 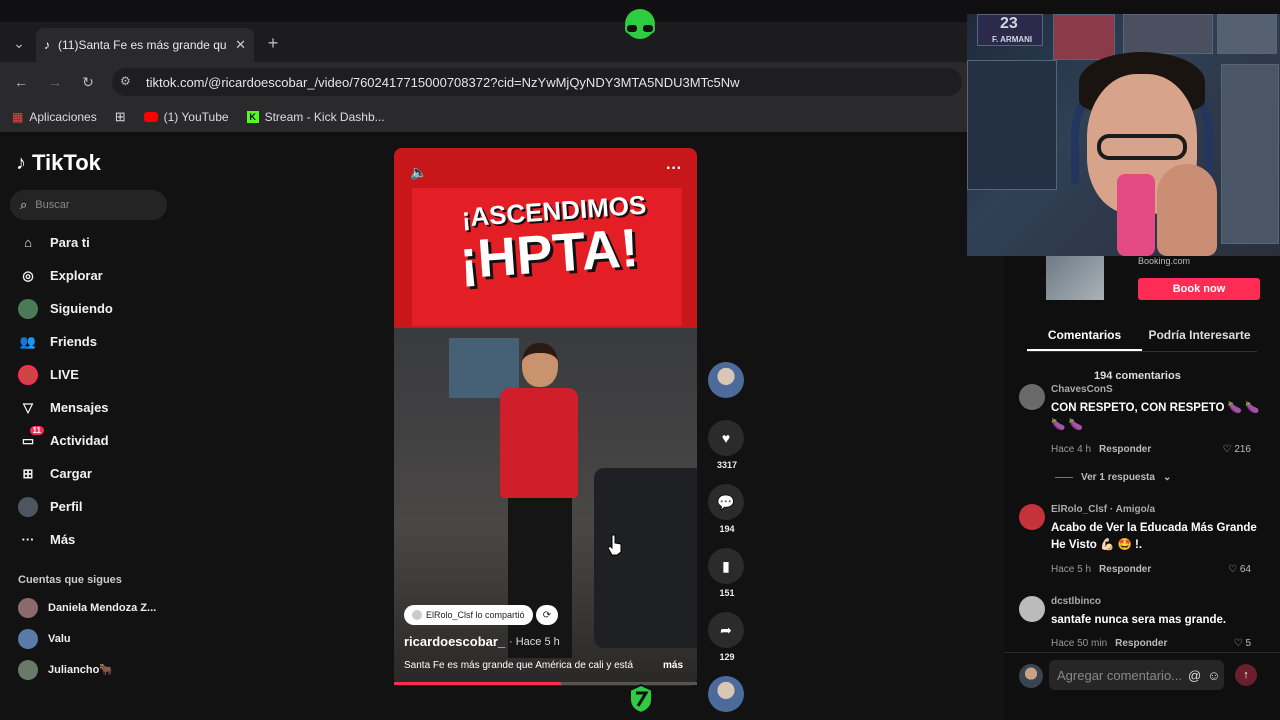 I want to click on comment-meta: Hace 4 h Responder, so click(x=1101, y=449).